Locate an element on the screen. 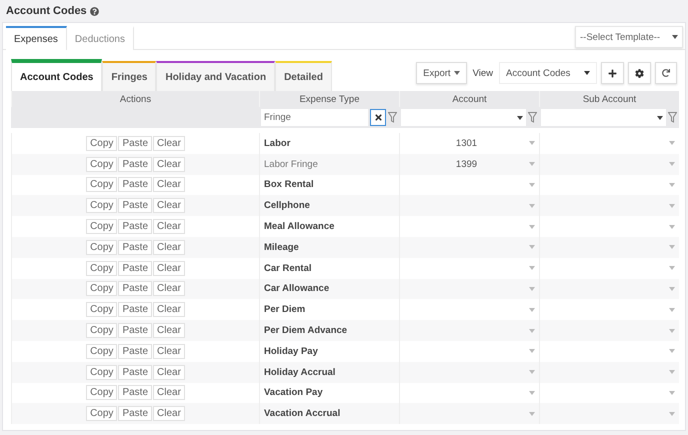  plus-icon is located at coordinates (612, 73).